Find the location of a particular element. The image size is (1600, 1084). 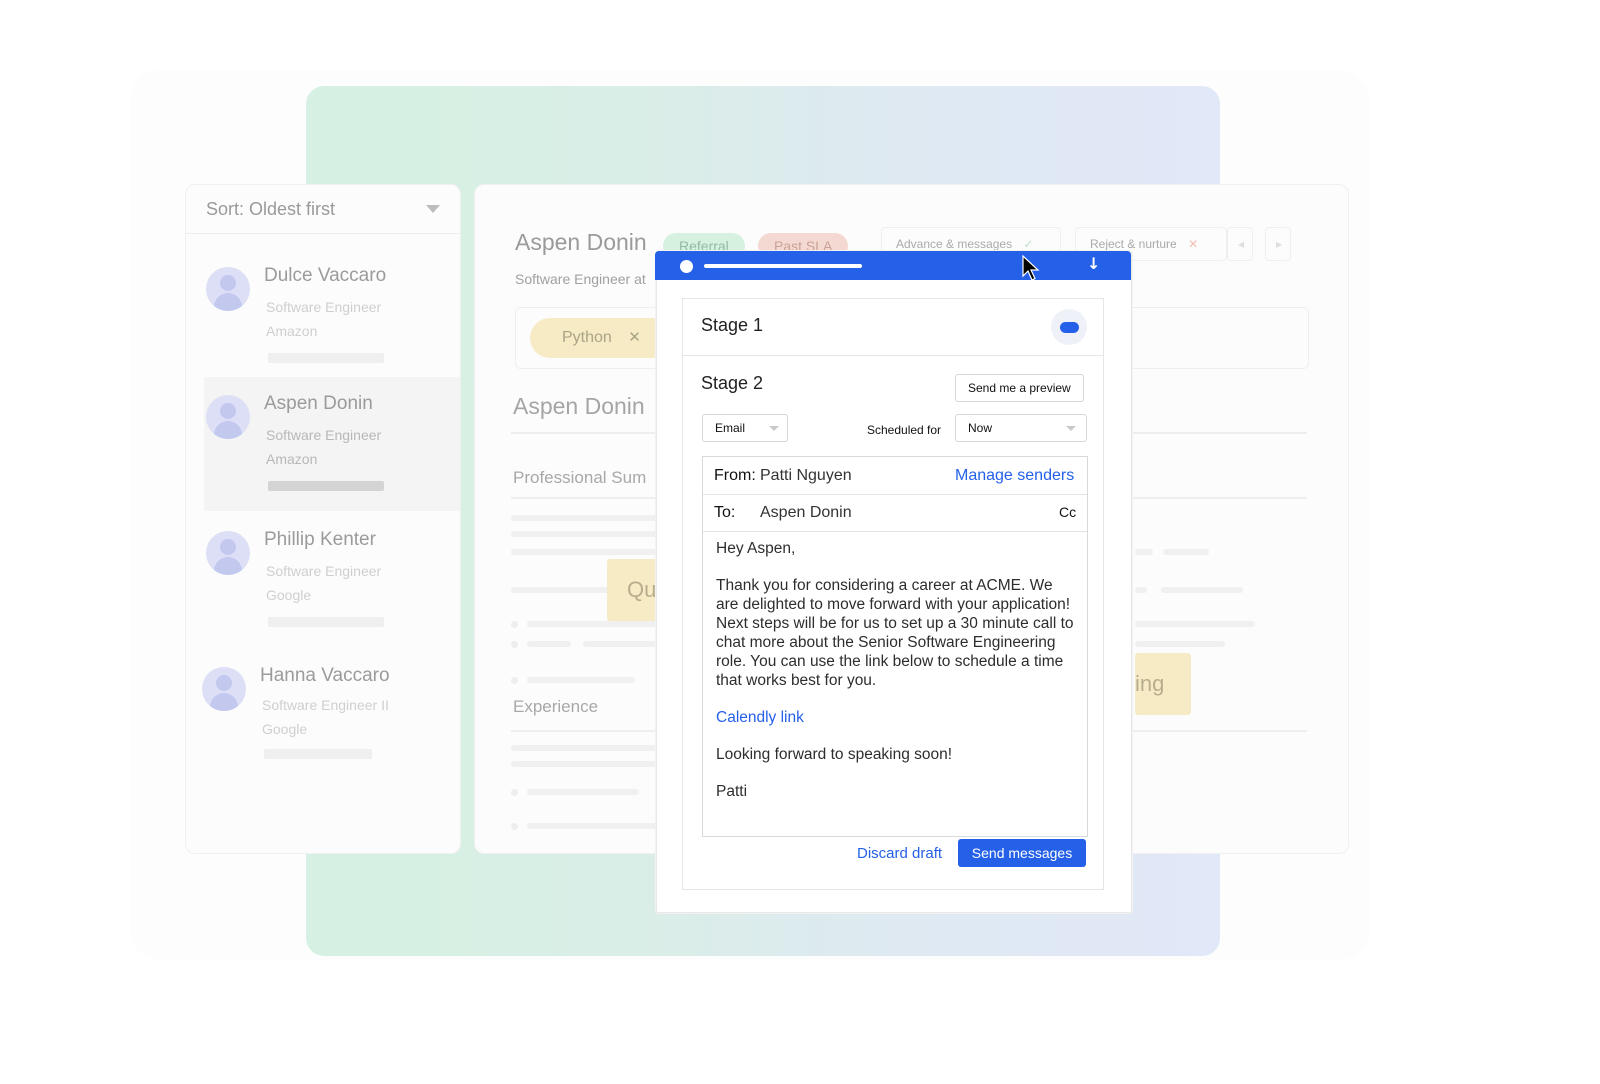

candidate-item-selected: Aspen Donin Software Engineer Amazon is located at coordinates (332, 444).